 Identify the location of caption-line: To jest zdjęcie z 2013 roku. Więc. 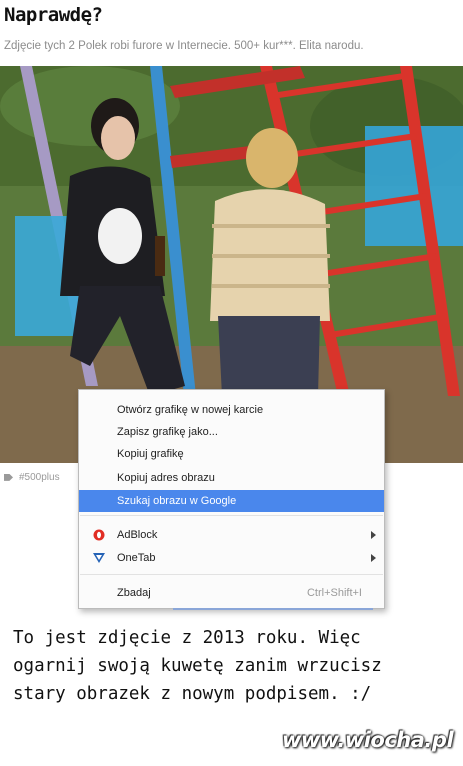
(187, 638).